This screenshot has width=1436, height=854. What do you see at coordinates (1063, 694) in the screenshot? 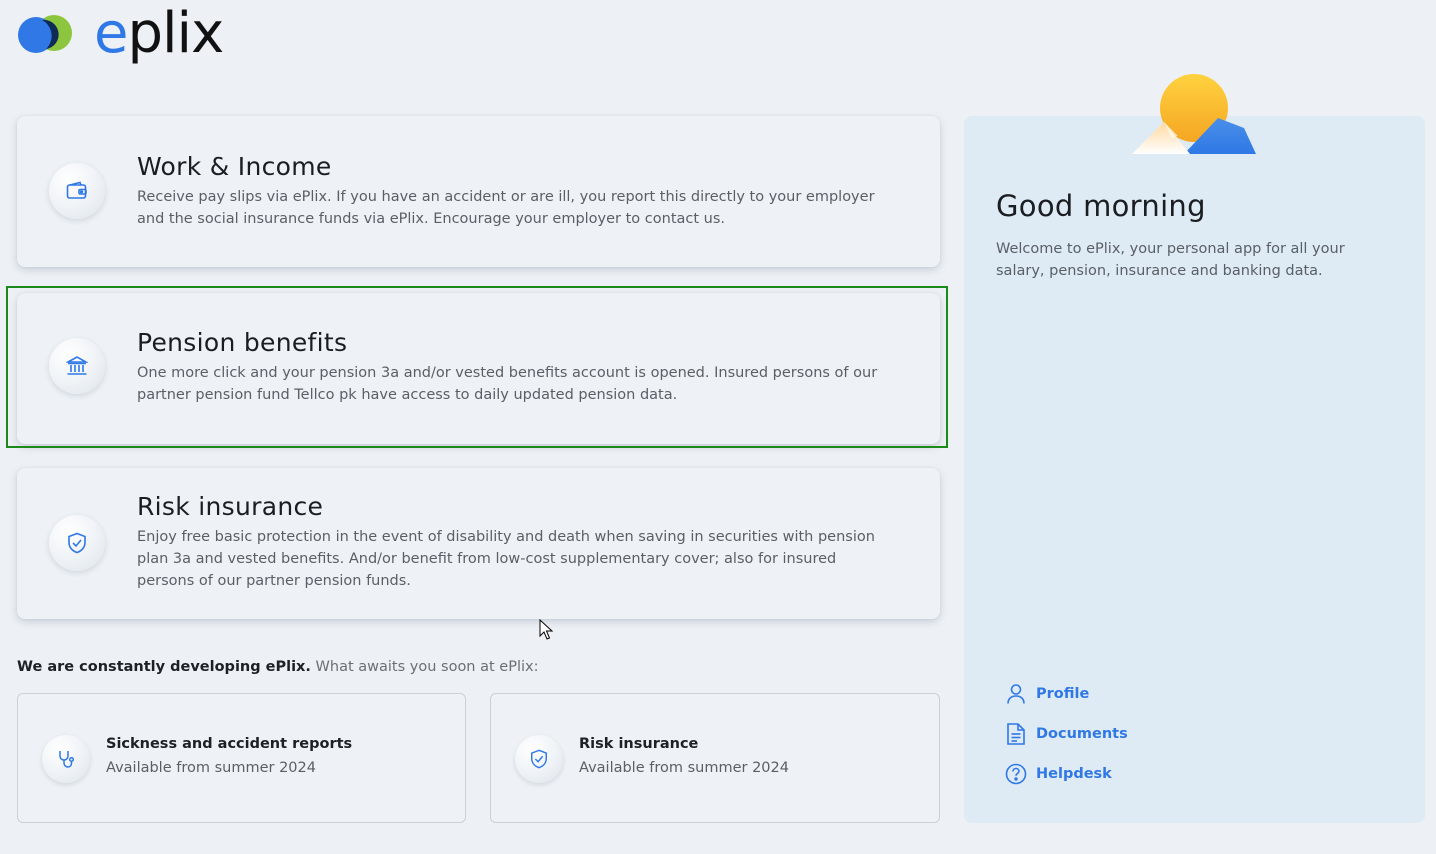
I see `profile-link-label: Profile` at bounding box center [1063, 694].